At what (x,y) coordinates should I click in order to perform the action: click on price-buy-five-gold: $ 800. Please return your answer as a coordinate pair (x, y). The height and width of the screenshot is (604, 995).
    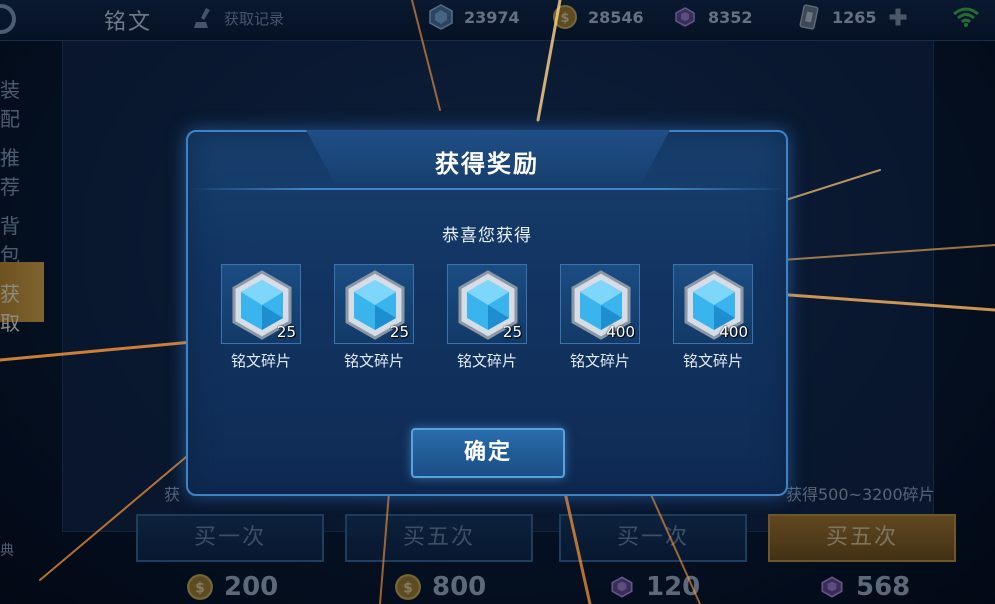
    Looking at the image, I should click on (440, 587).